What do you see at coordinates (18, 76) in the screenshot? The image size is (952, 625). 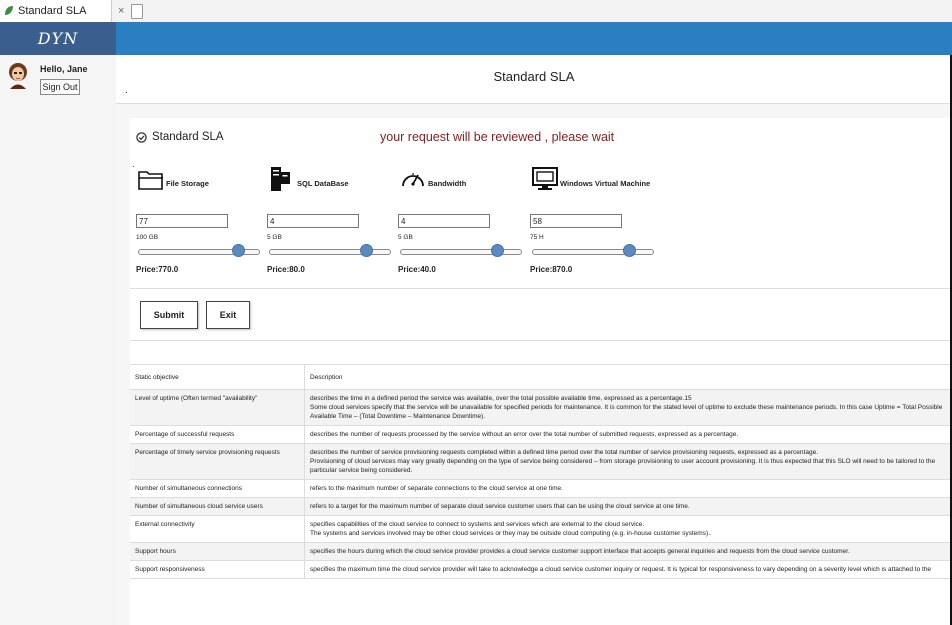 I see `avatar` at bounding box center [18, 76].